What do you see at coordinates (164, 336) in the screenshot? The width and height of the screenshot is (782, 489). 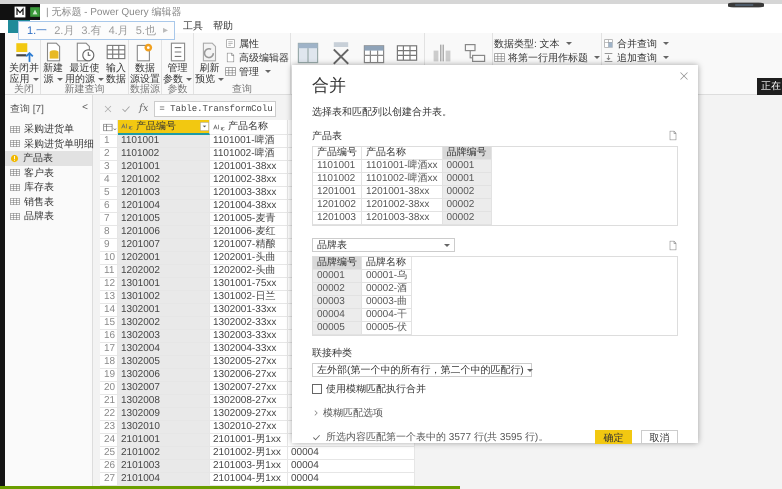 I see `table-cell: 1302003` at bounding box center [164, 336].